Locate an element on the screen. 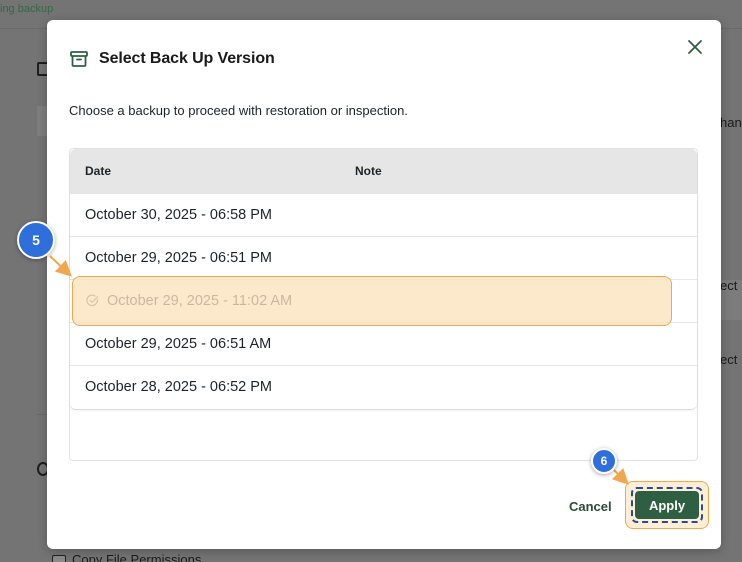 The height and width of the screenshot is (562, 742). row-date: October 29, 2025 - 06:51 AM is located at coordinates (178, 344).